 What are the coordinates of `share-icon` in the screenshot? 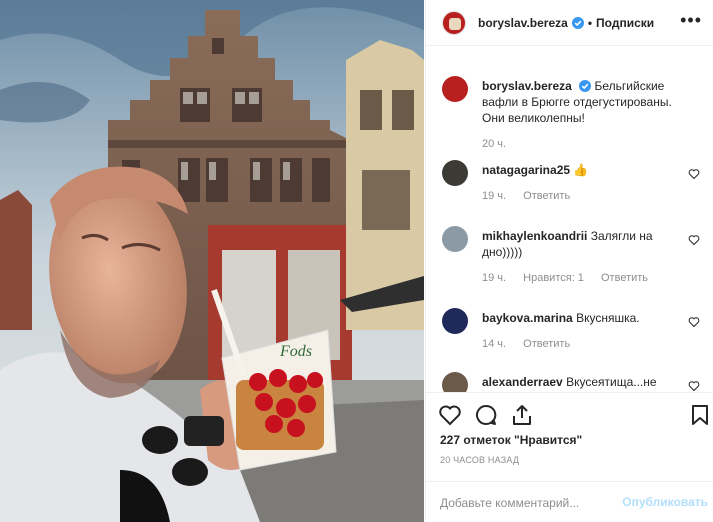 It's located at (522, 415).